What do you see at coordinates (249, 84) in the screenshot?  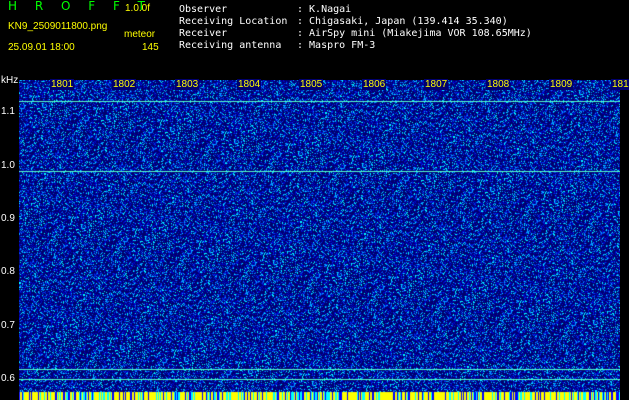 I see `hour-label: 1804` at bounding box center [249, 84].